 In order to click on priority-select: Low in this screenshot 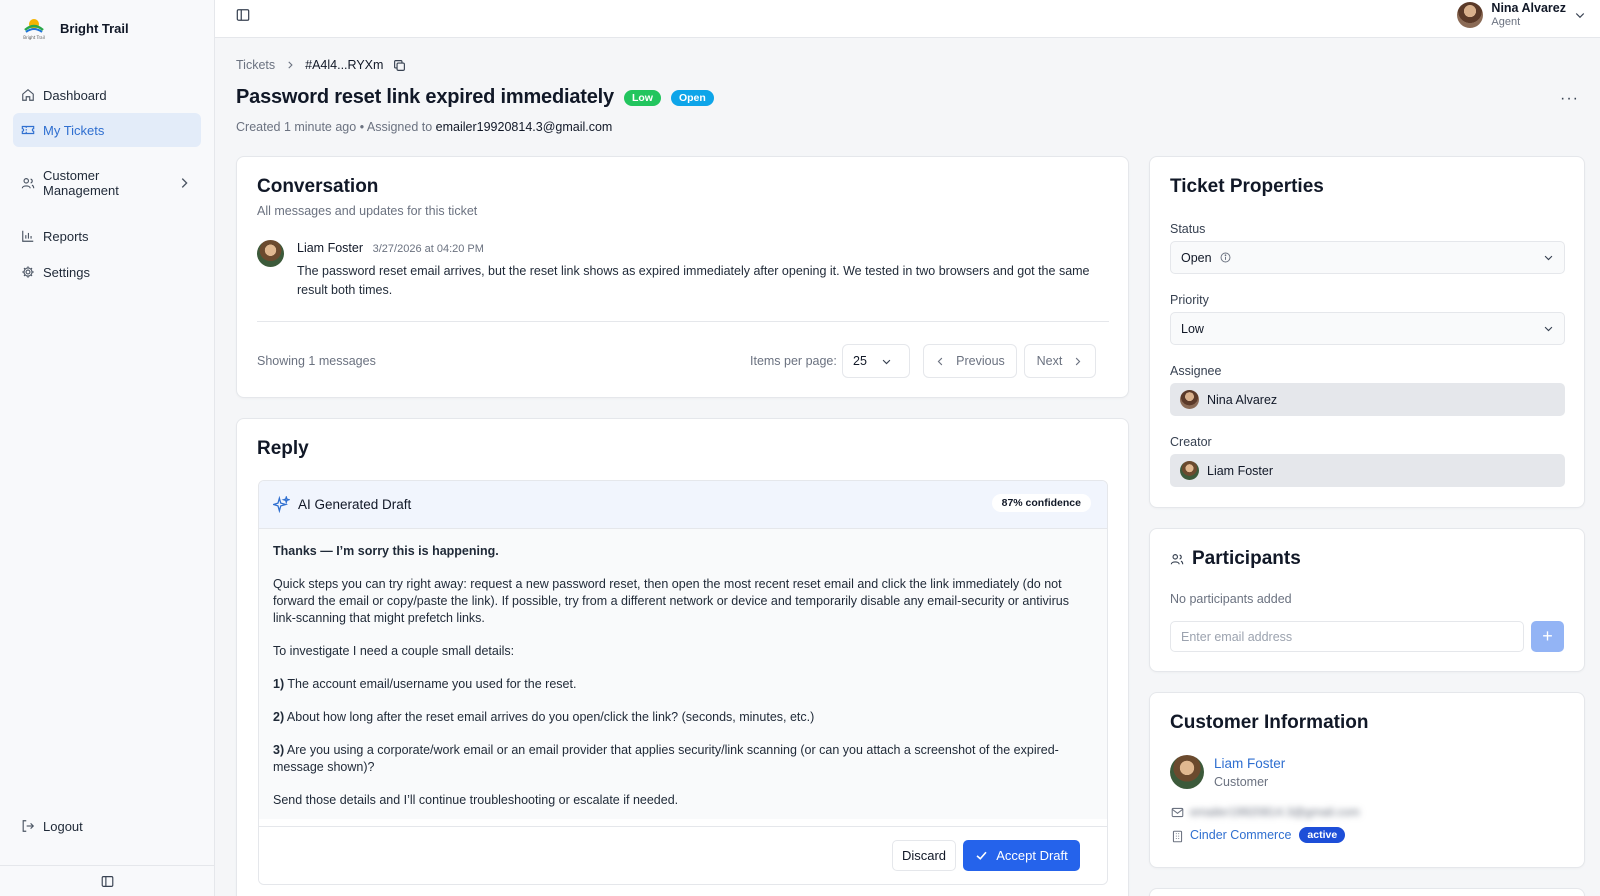, I will do `click(1367, 328)`.